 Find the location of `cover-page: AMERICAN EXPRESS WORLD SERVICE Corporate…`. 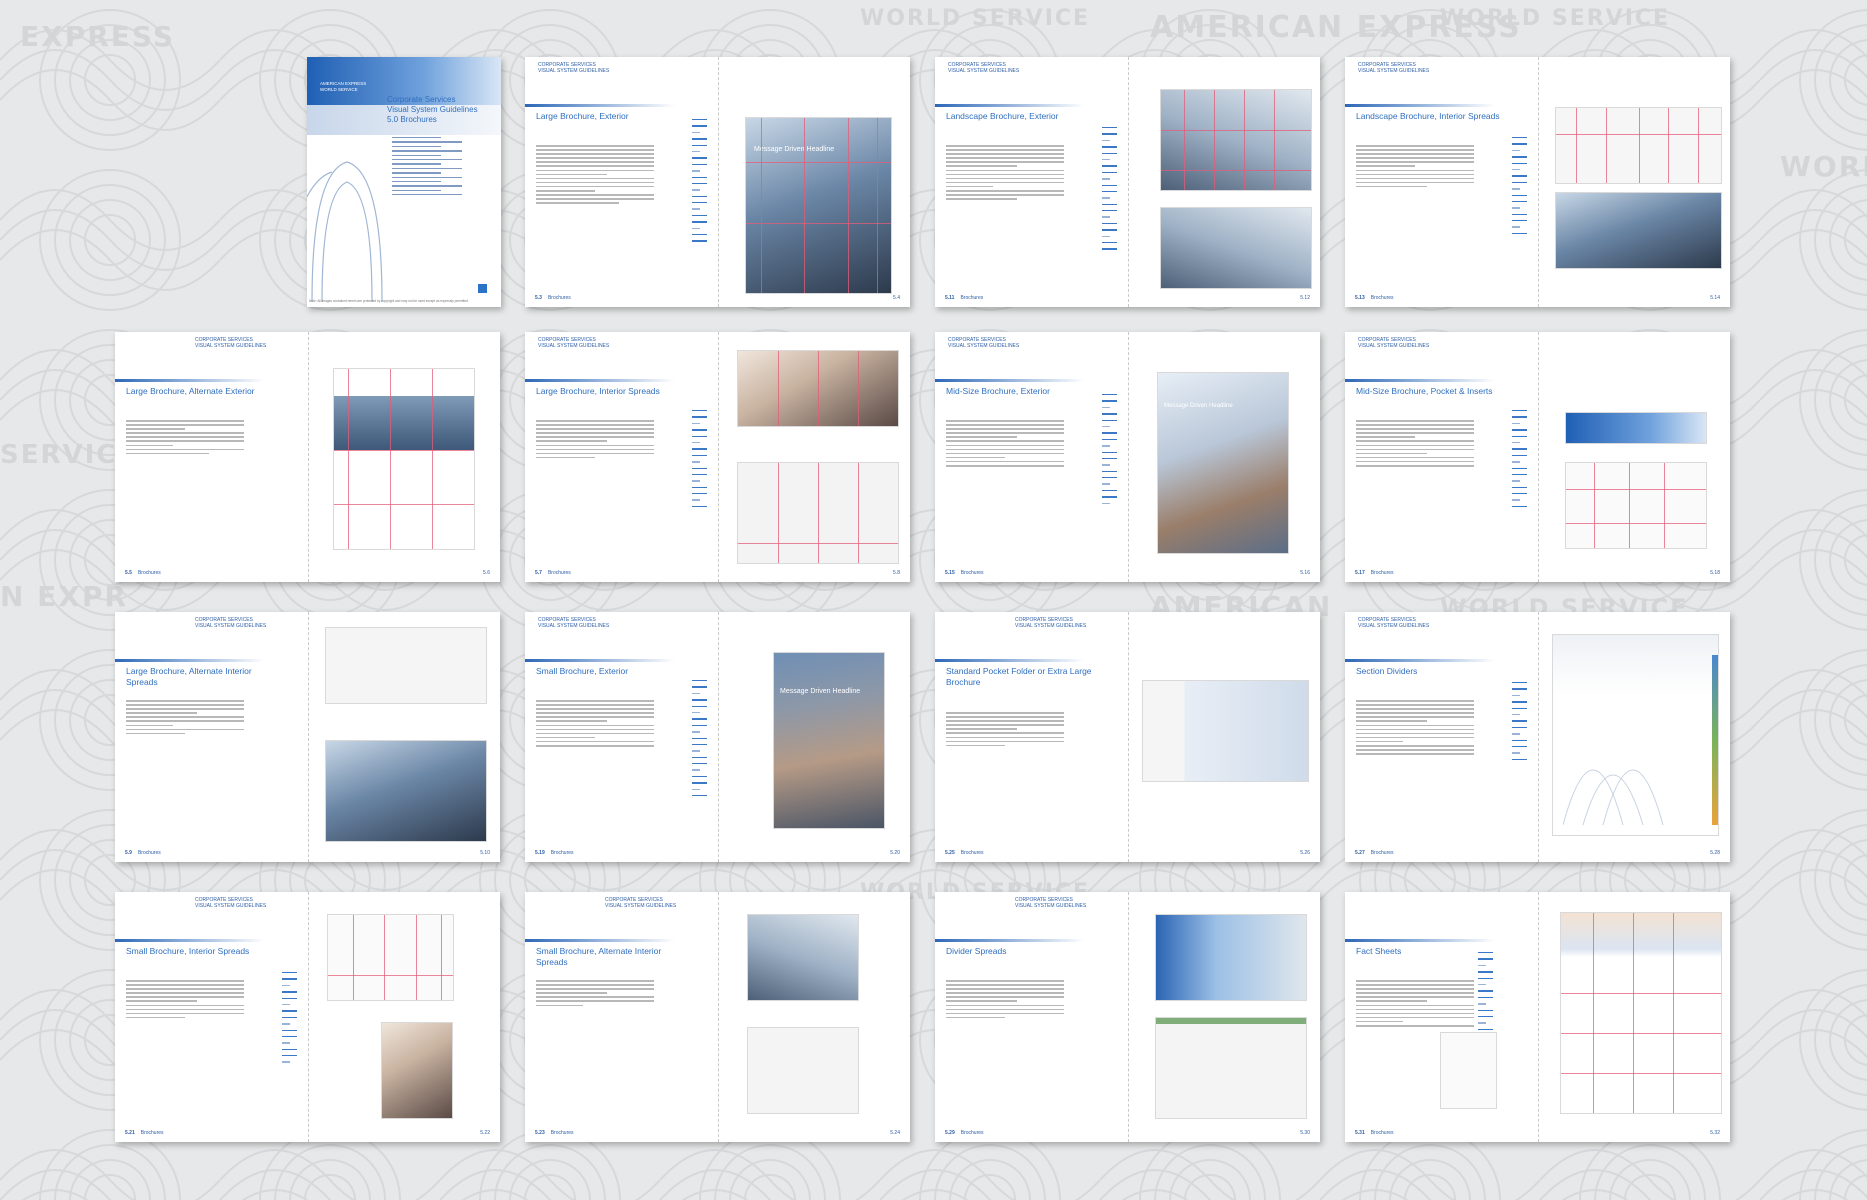

cover-page: AMERICAN EXPRESS WORLD SERVICE Corporate… is located at coordinates (404, 182).